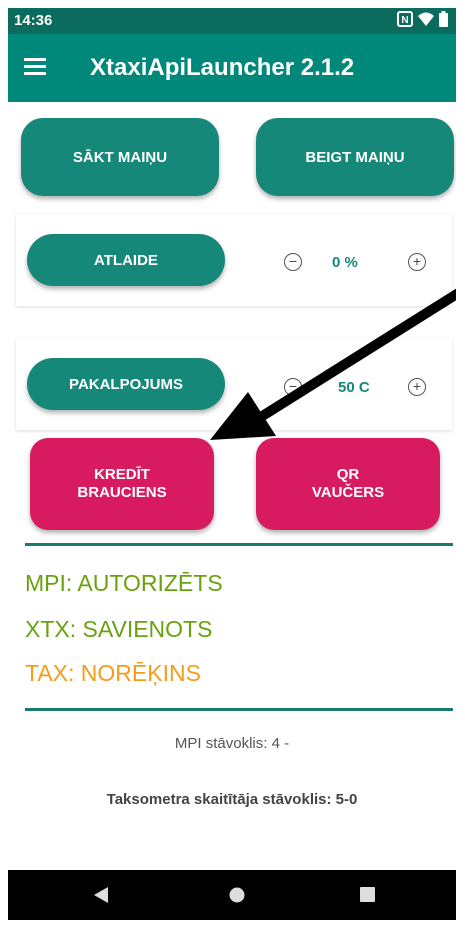  Describe the element at coordinates (293, 262) in the screenshot. I see `discount-decrease-button: −` at that location.